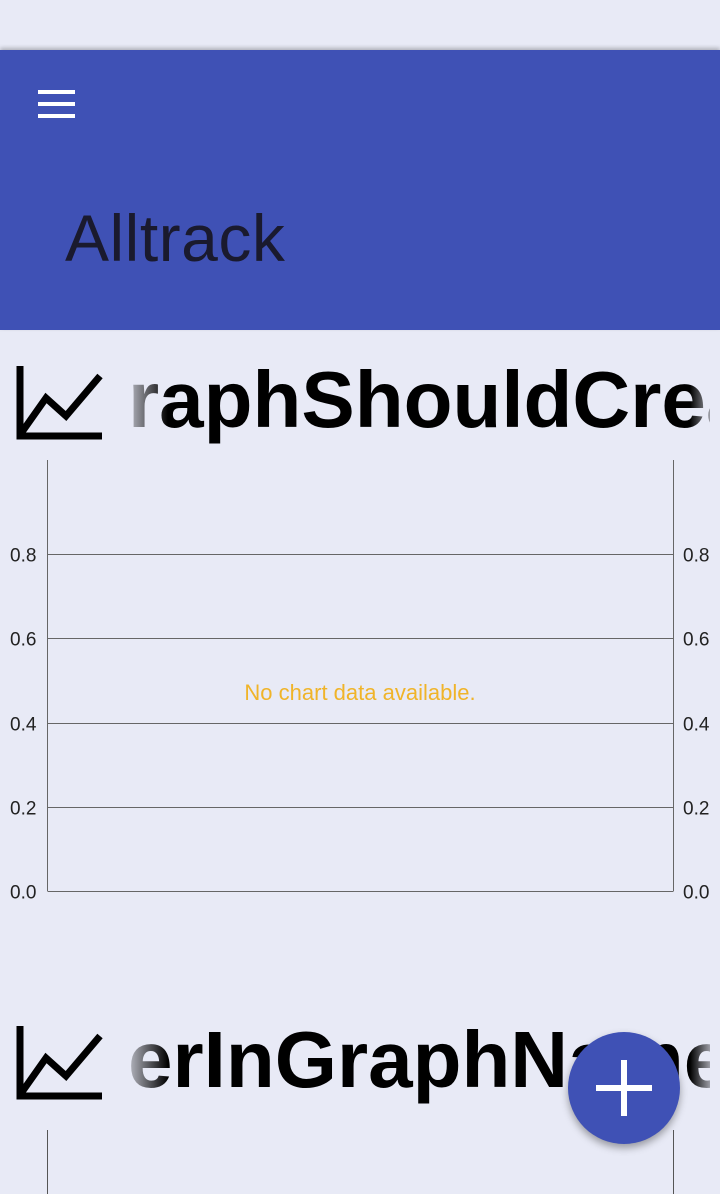  Describe the element at coordinates (56, 105) in the screenshot. I see `hamburger-menu-icon` at that location.